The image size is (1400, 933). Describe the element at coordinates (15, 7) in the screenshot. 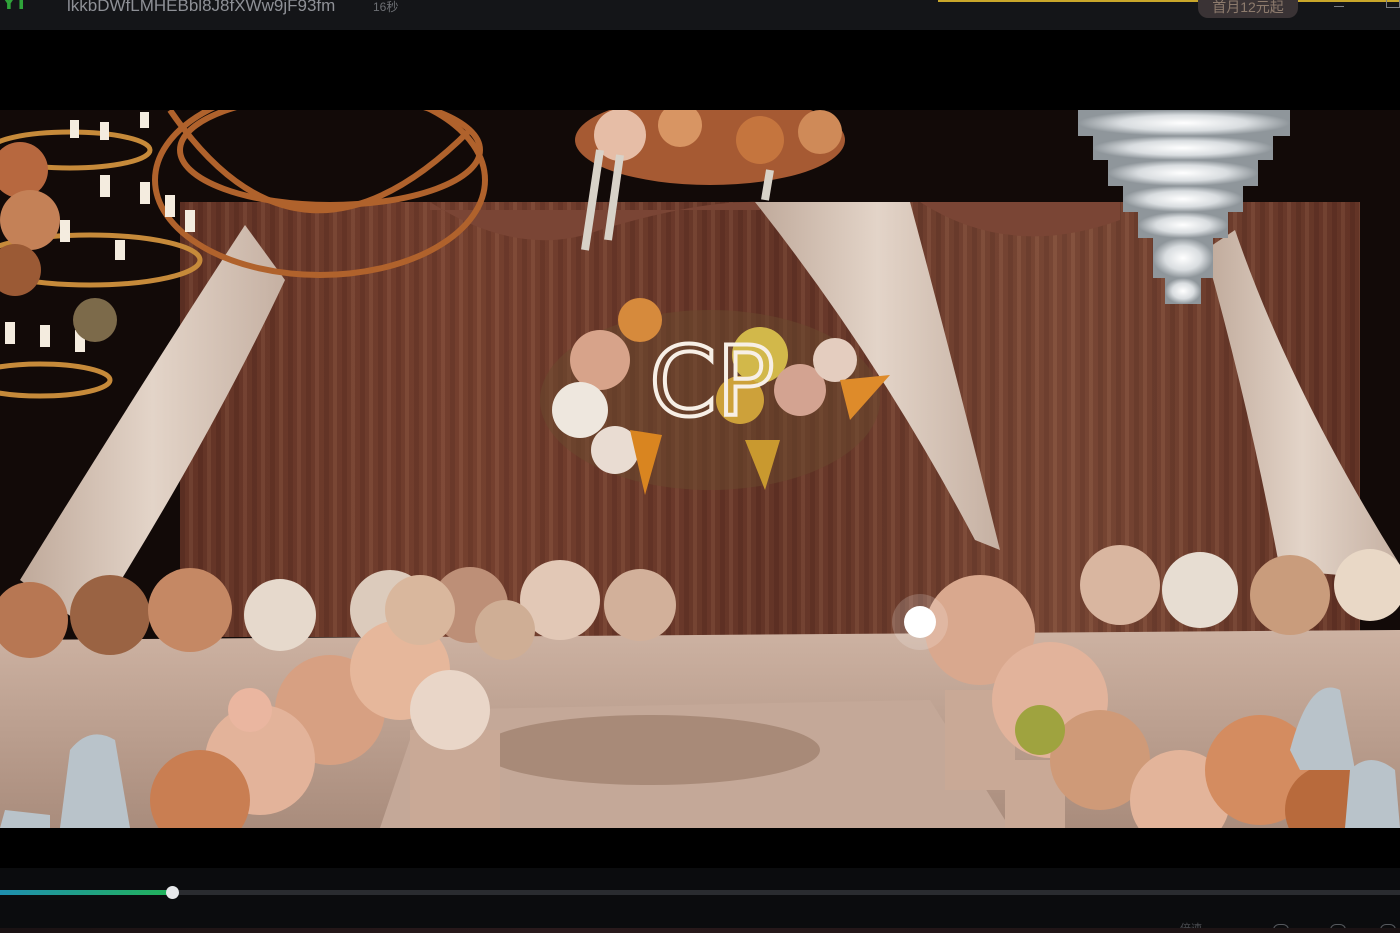

I see `app-logo-icon: YT` at that location.